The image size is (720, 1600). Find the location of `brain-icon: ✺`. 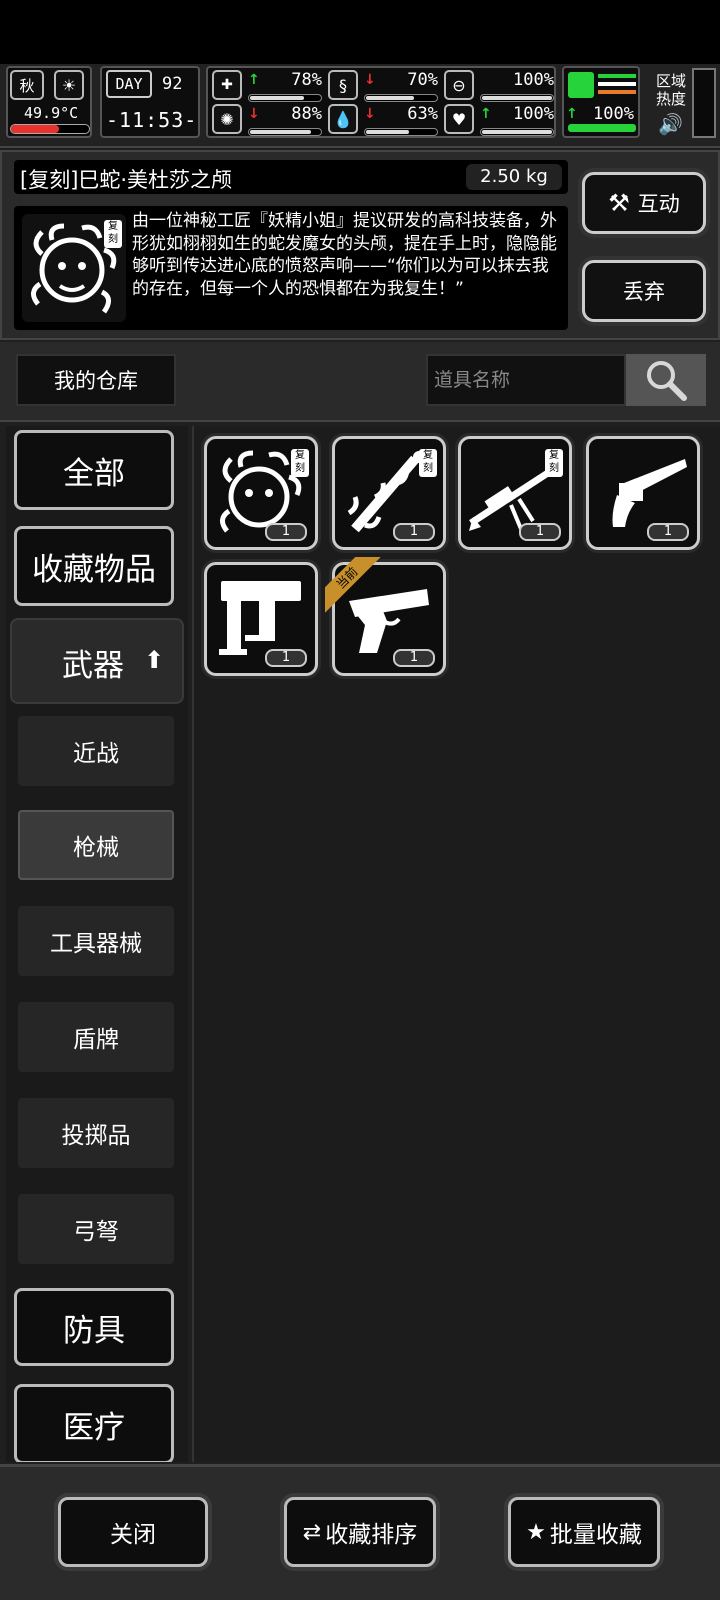

brain-icon: ✺ is located at coordinates (227, 119).